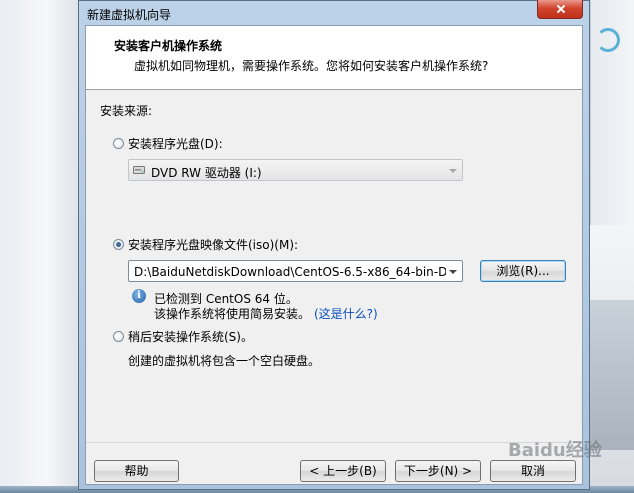 This screenshot has width=634, height=493. I want to click on background-app-left, so click(39, 246).